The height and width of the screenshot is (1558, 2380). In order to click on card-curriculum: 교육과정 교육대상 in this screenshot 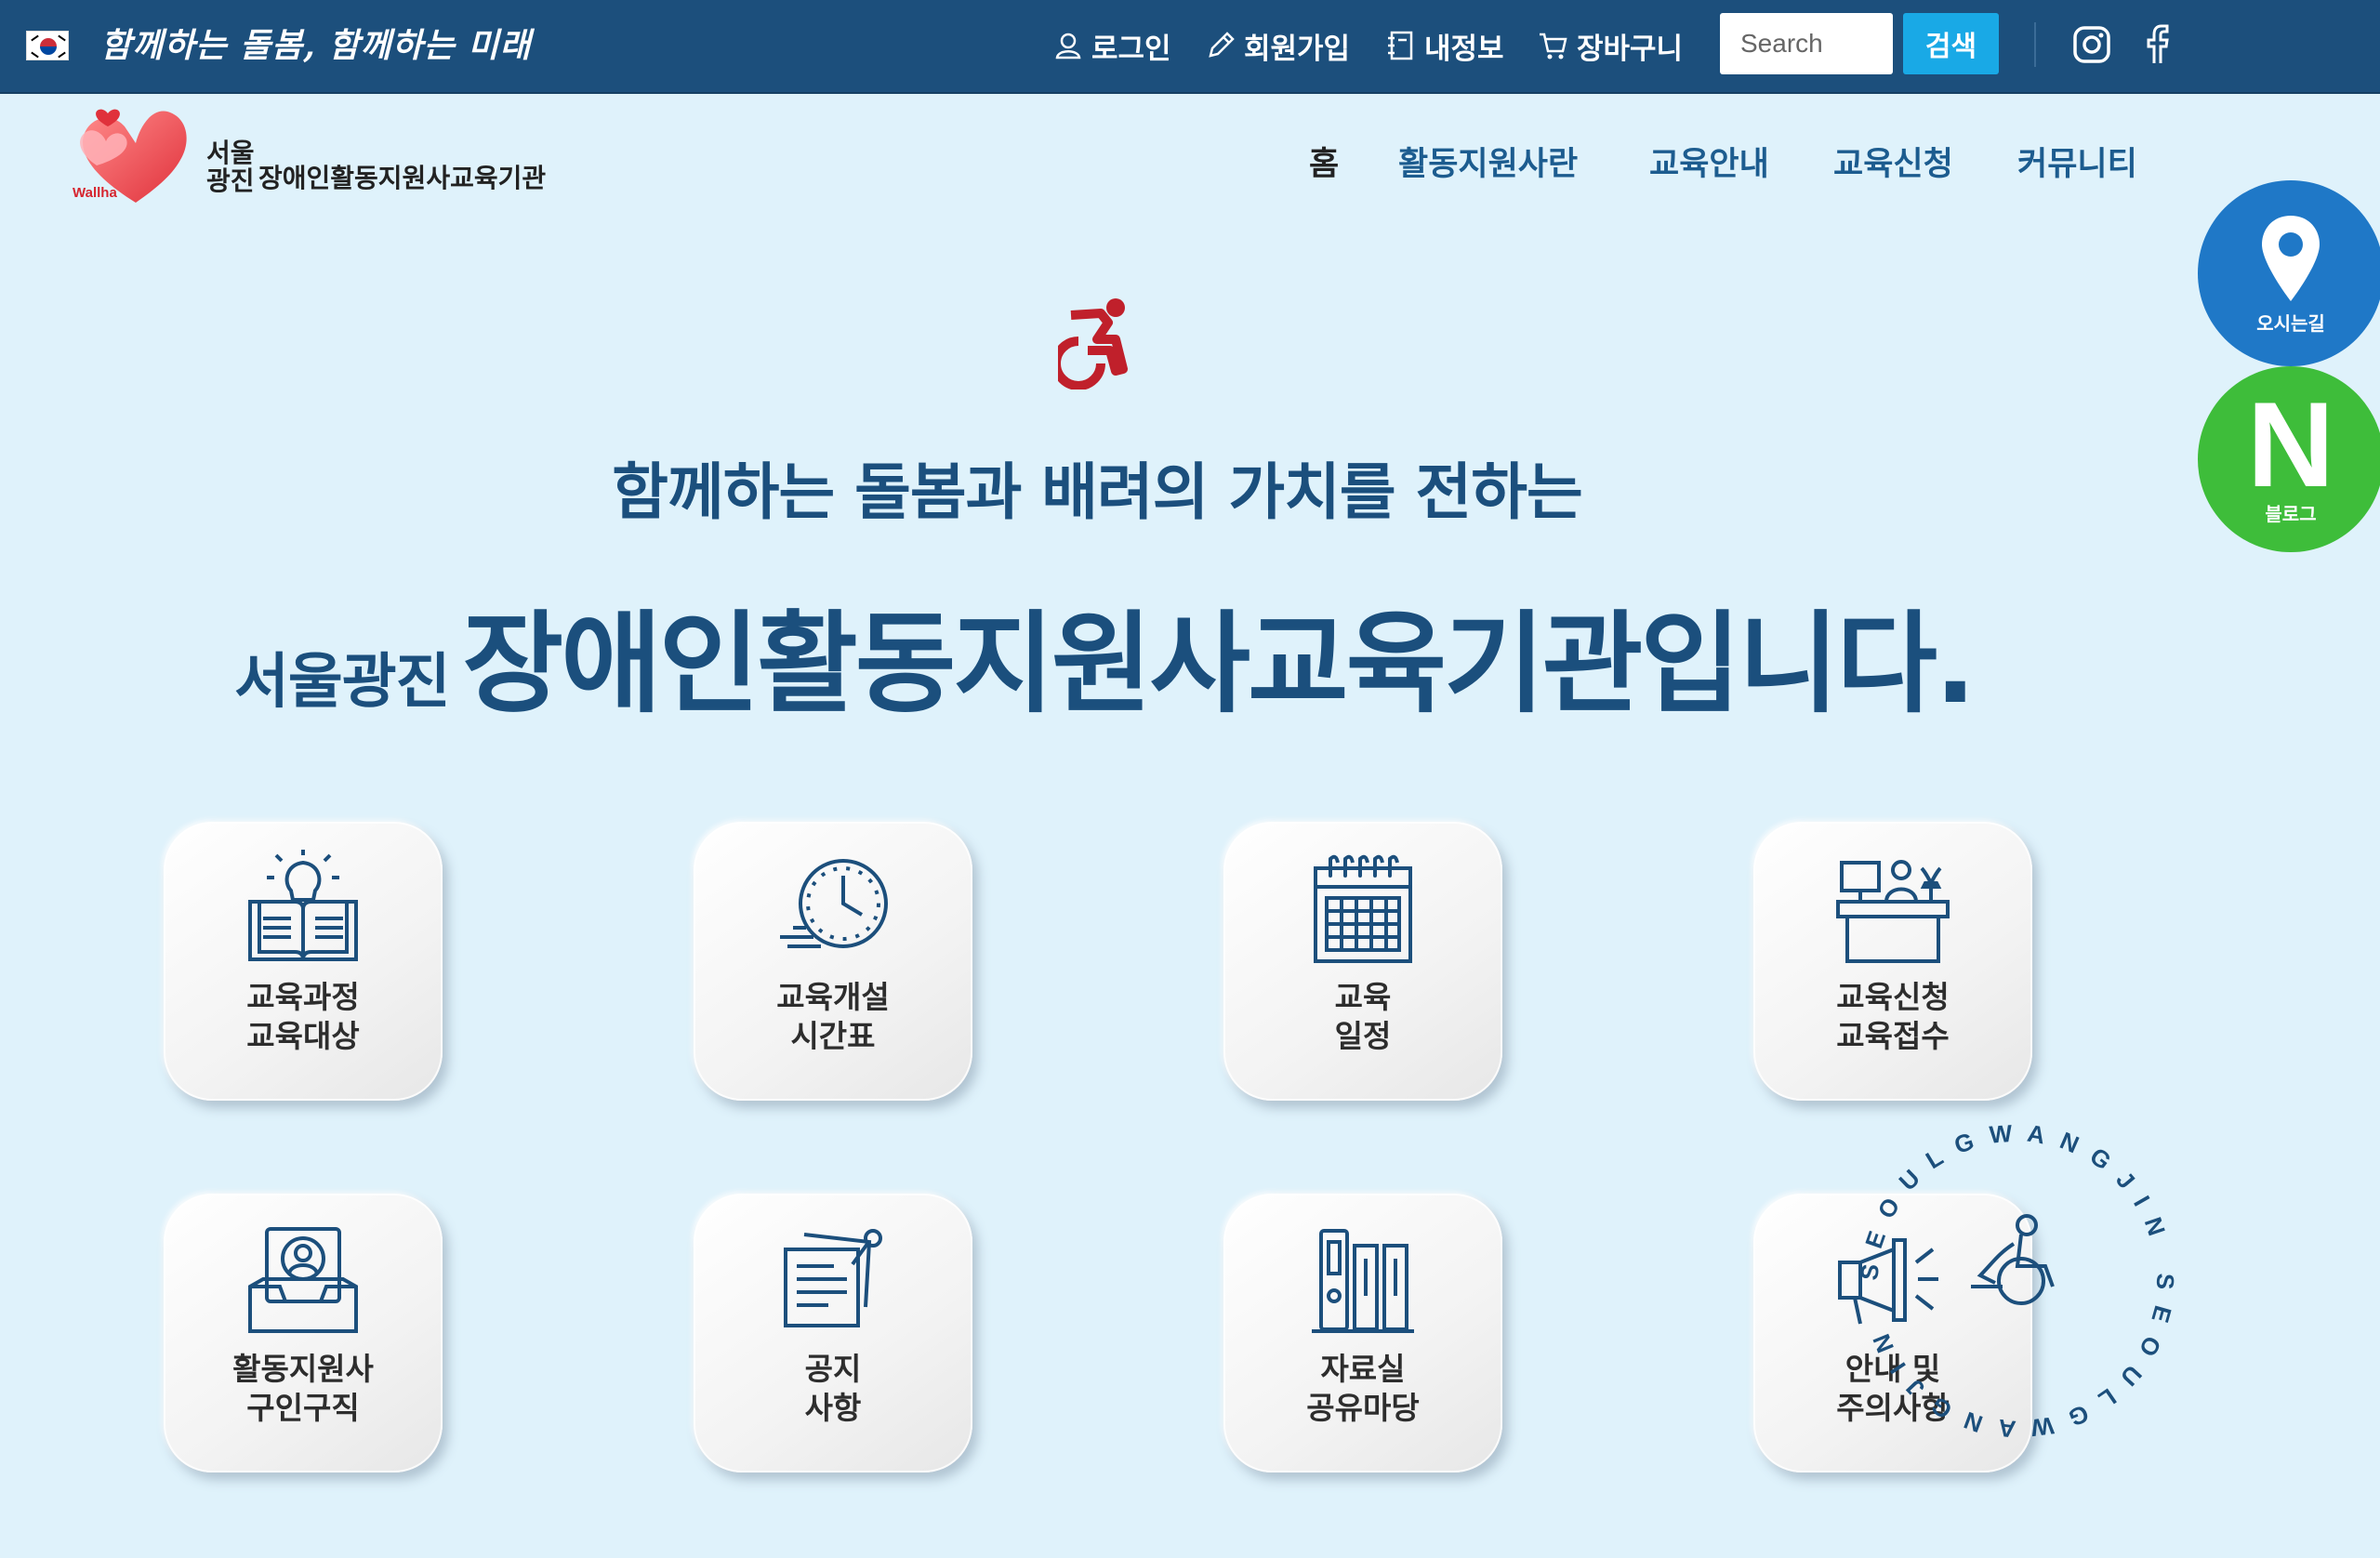, I will do `click(303, 961)`.